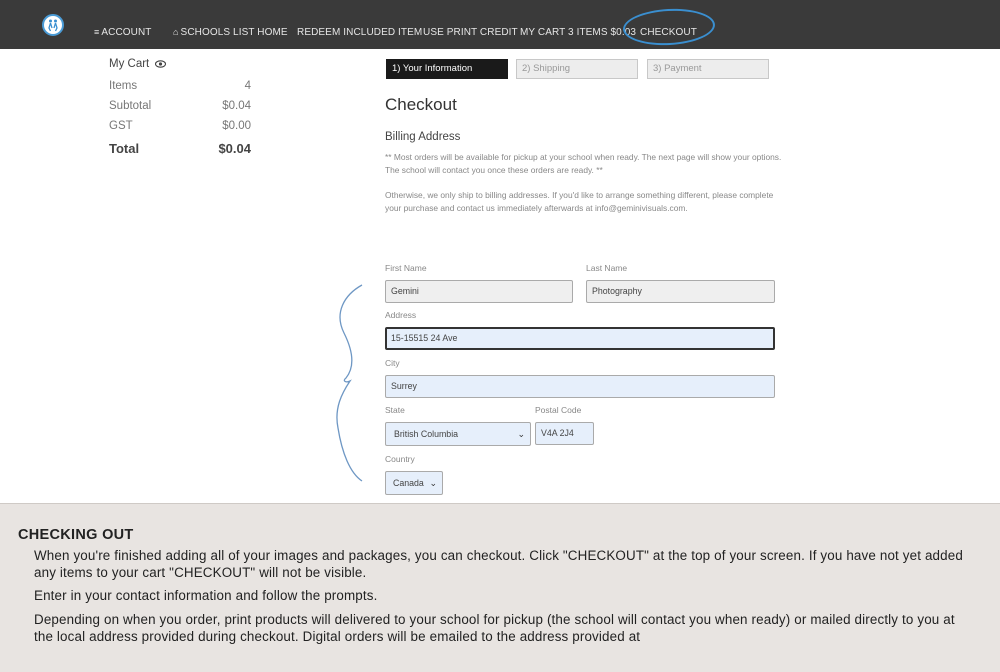  I want to click on nav-print-credit-link: USE PRINT CREDIT, so click(470, 32).